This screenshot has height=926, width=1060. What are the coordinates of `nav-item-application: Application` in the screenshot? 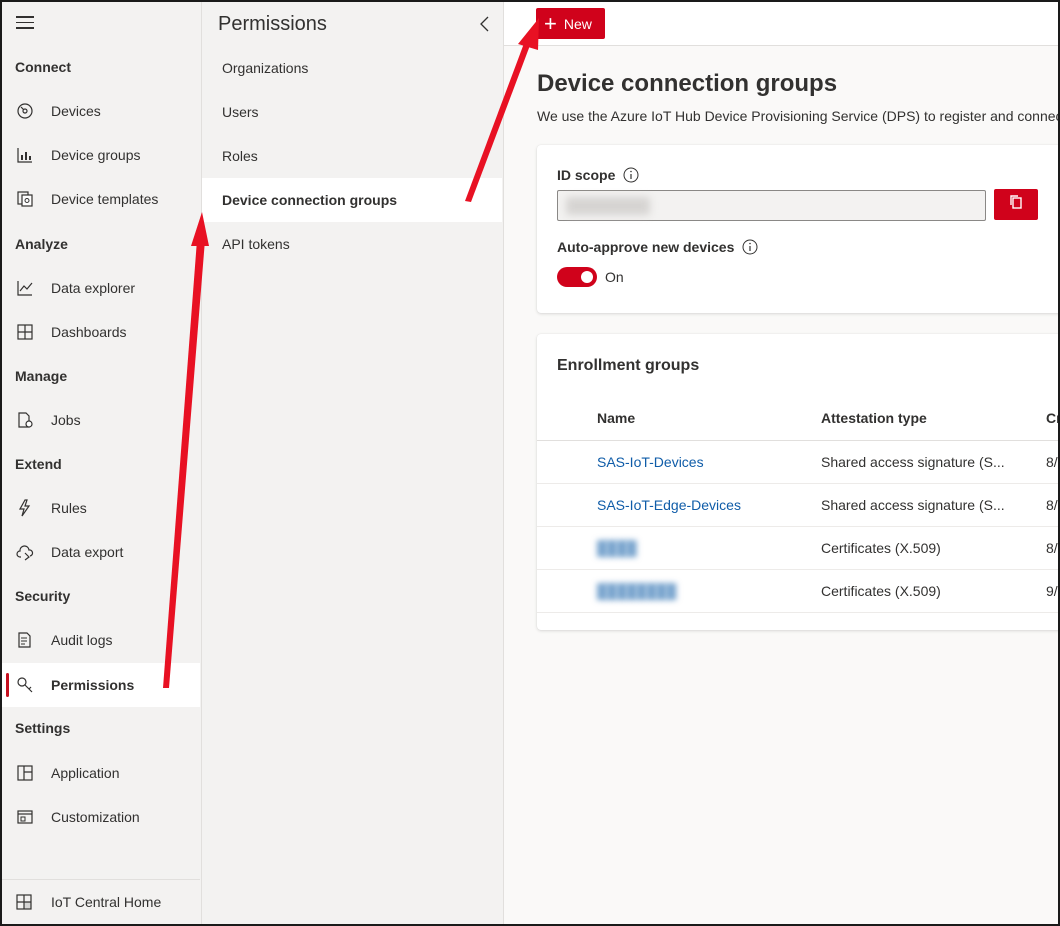 It's located at (101, 773).